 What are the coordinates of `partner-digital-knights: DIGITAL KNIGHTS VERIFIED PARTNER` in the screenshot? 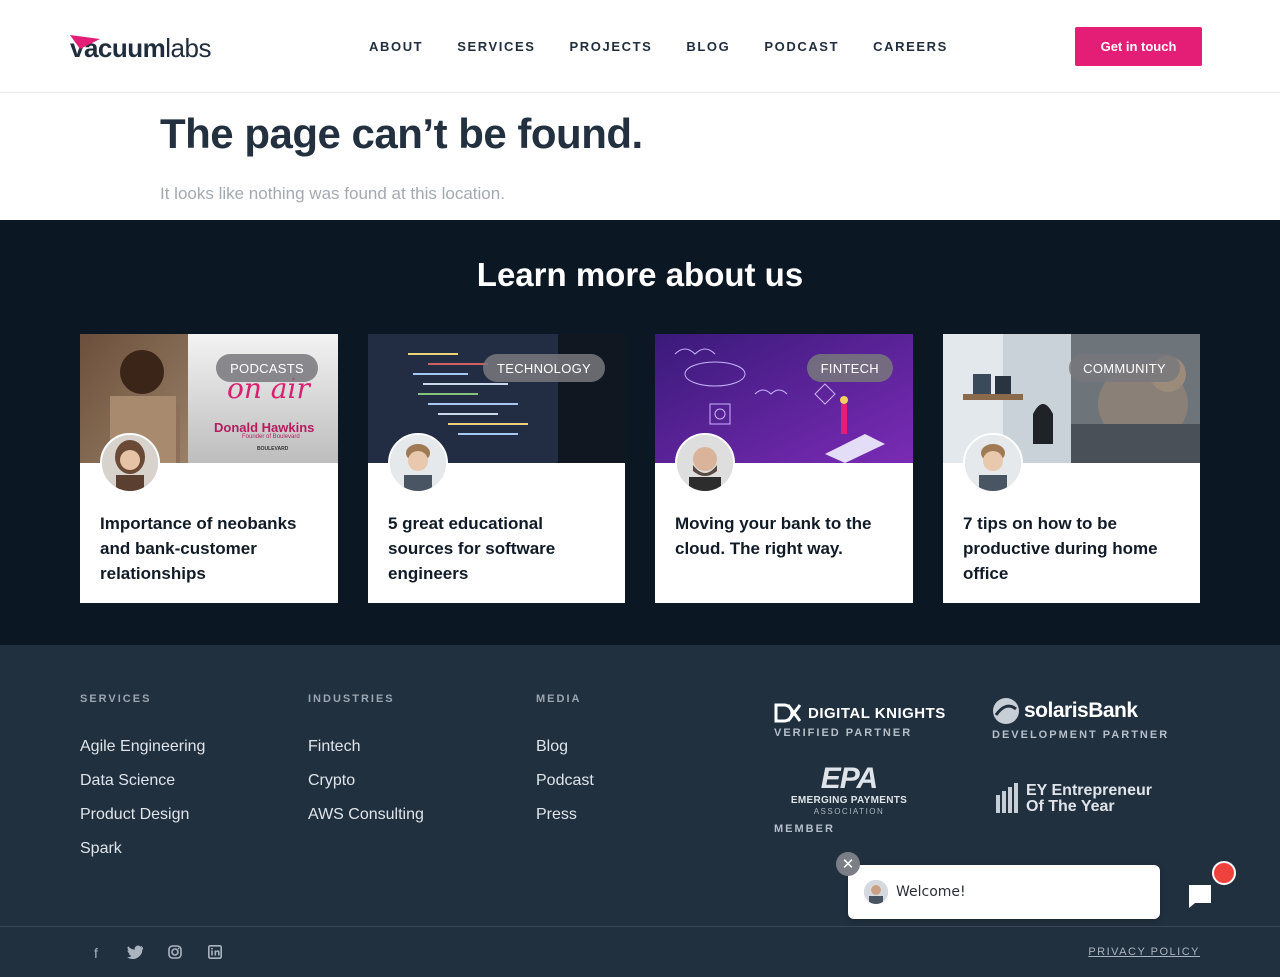 It's located at (860, 721).